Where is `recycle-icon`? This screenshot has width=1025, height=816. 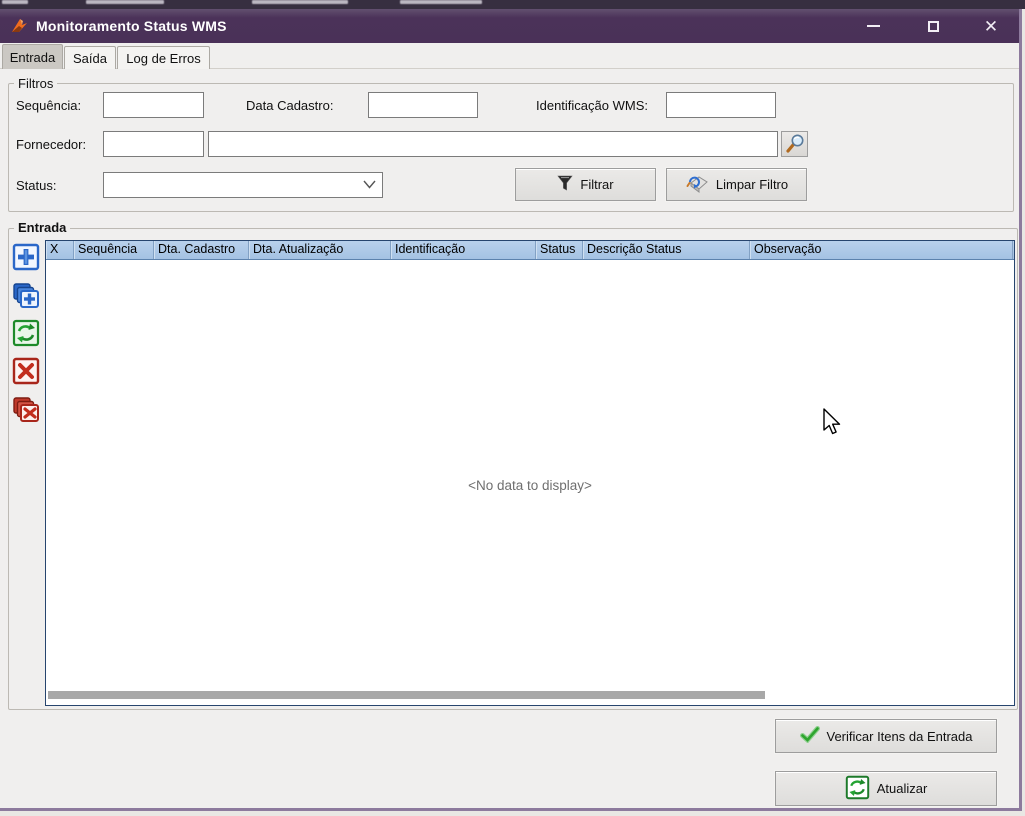
recycle-icon is located at coordinates (857, 789).